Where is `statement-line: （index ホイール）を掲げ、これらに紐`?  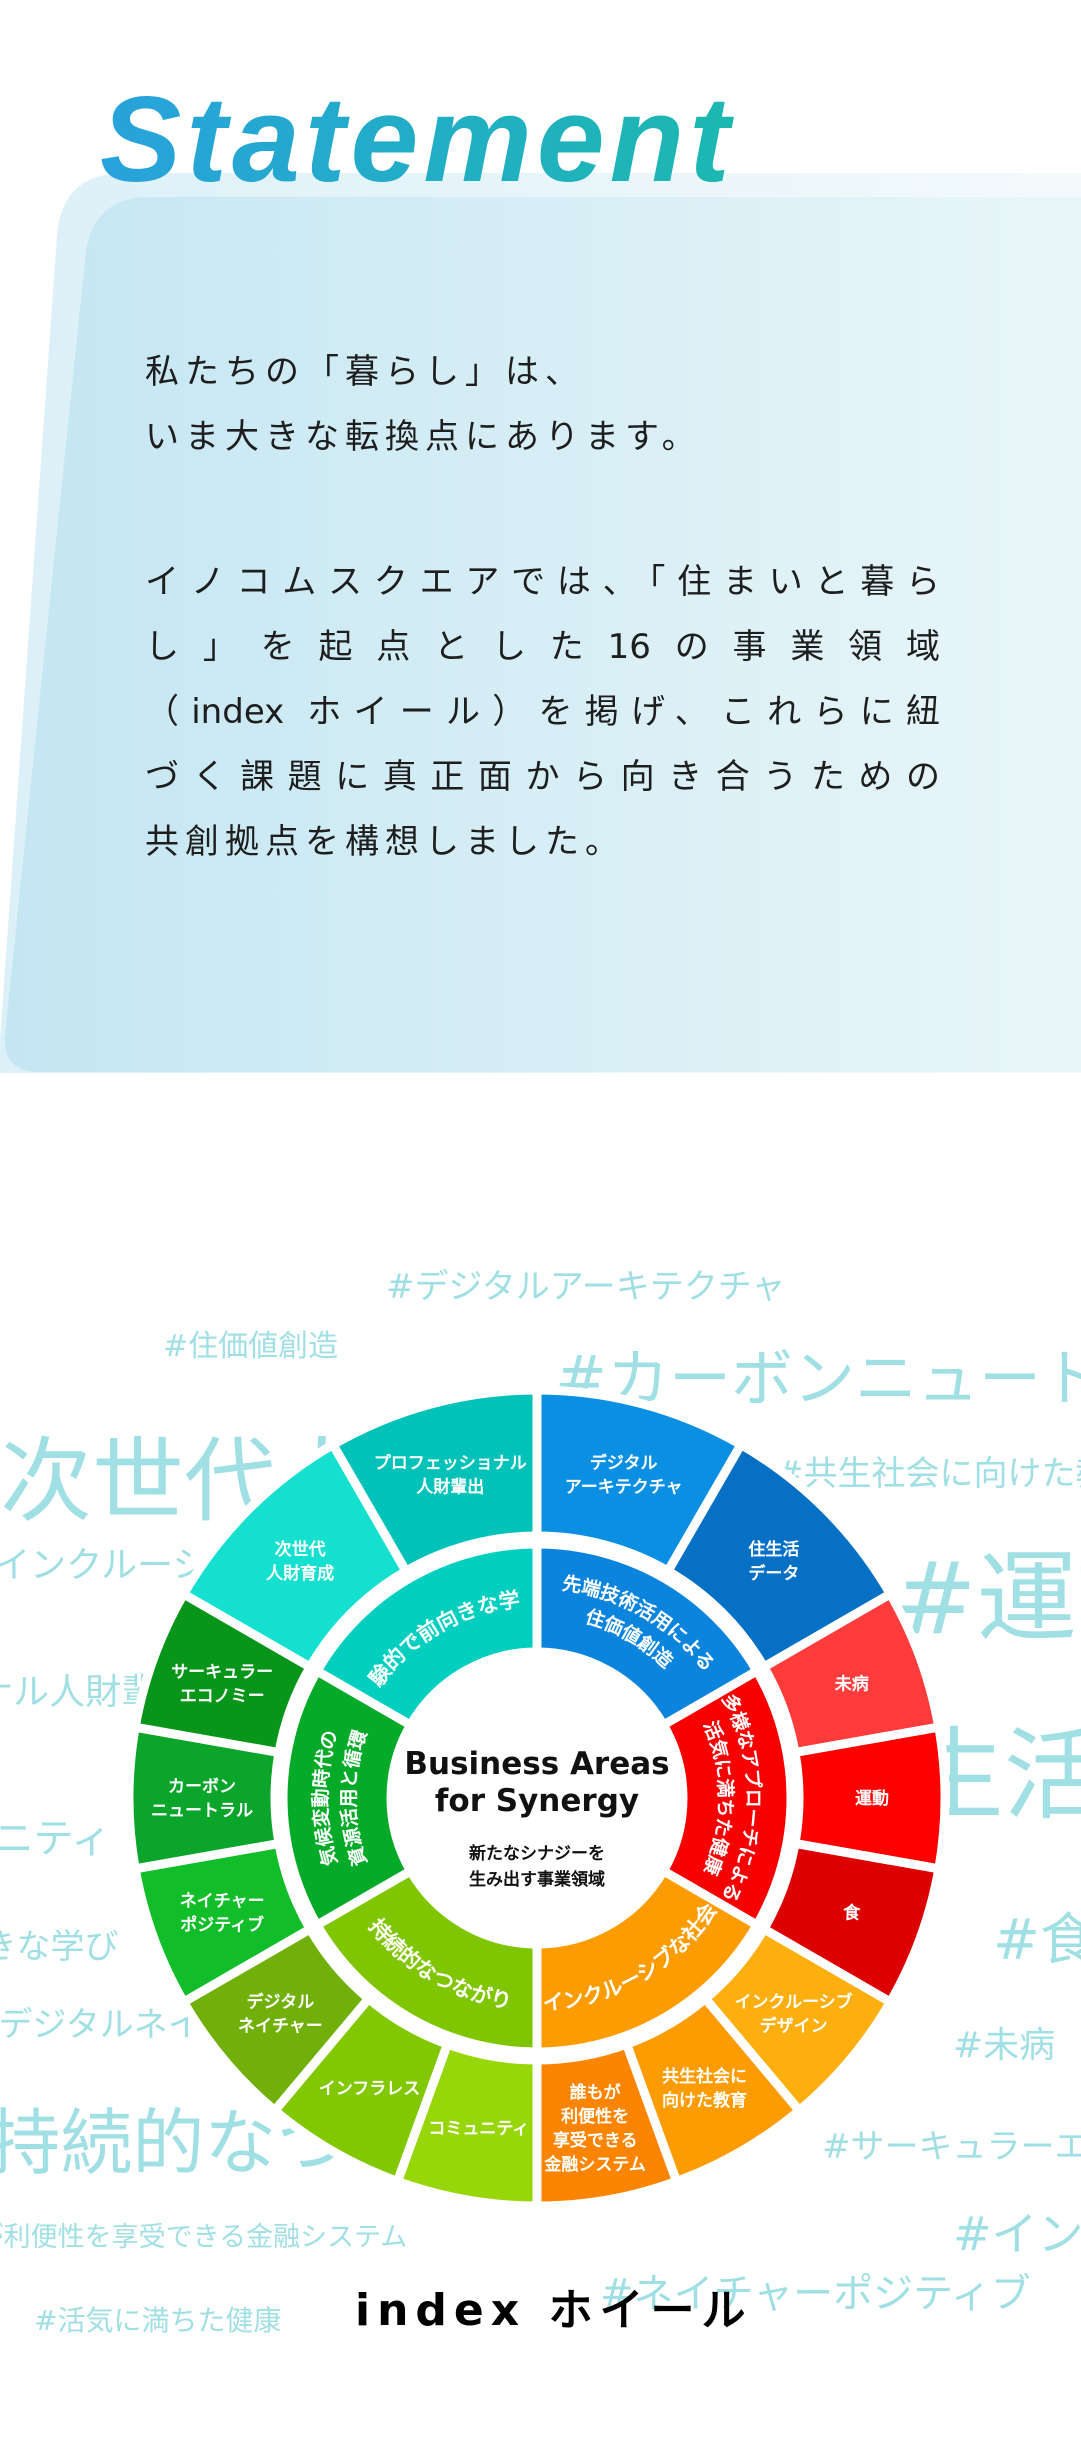
statement-line: （index ホイール）を掲げ、これらに紐 is located at coordinates (542, 712).